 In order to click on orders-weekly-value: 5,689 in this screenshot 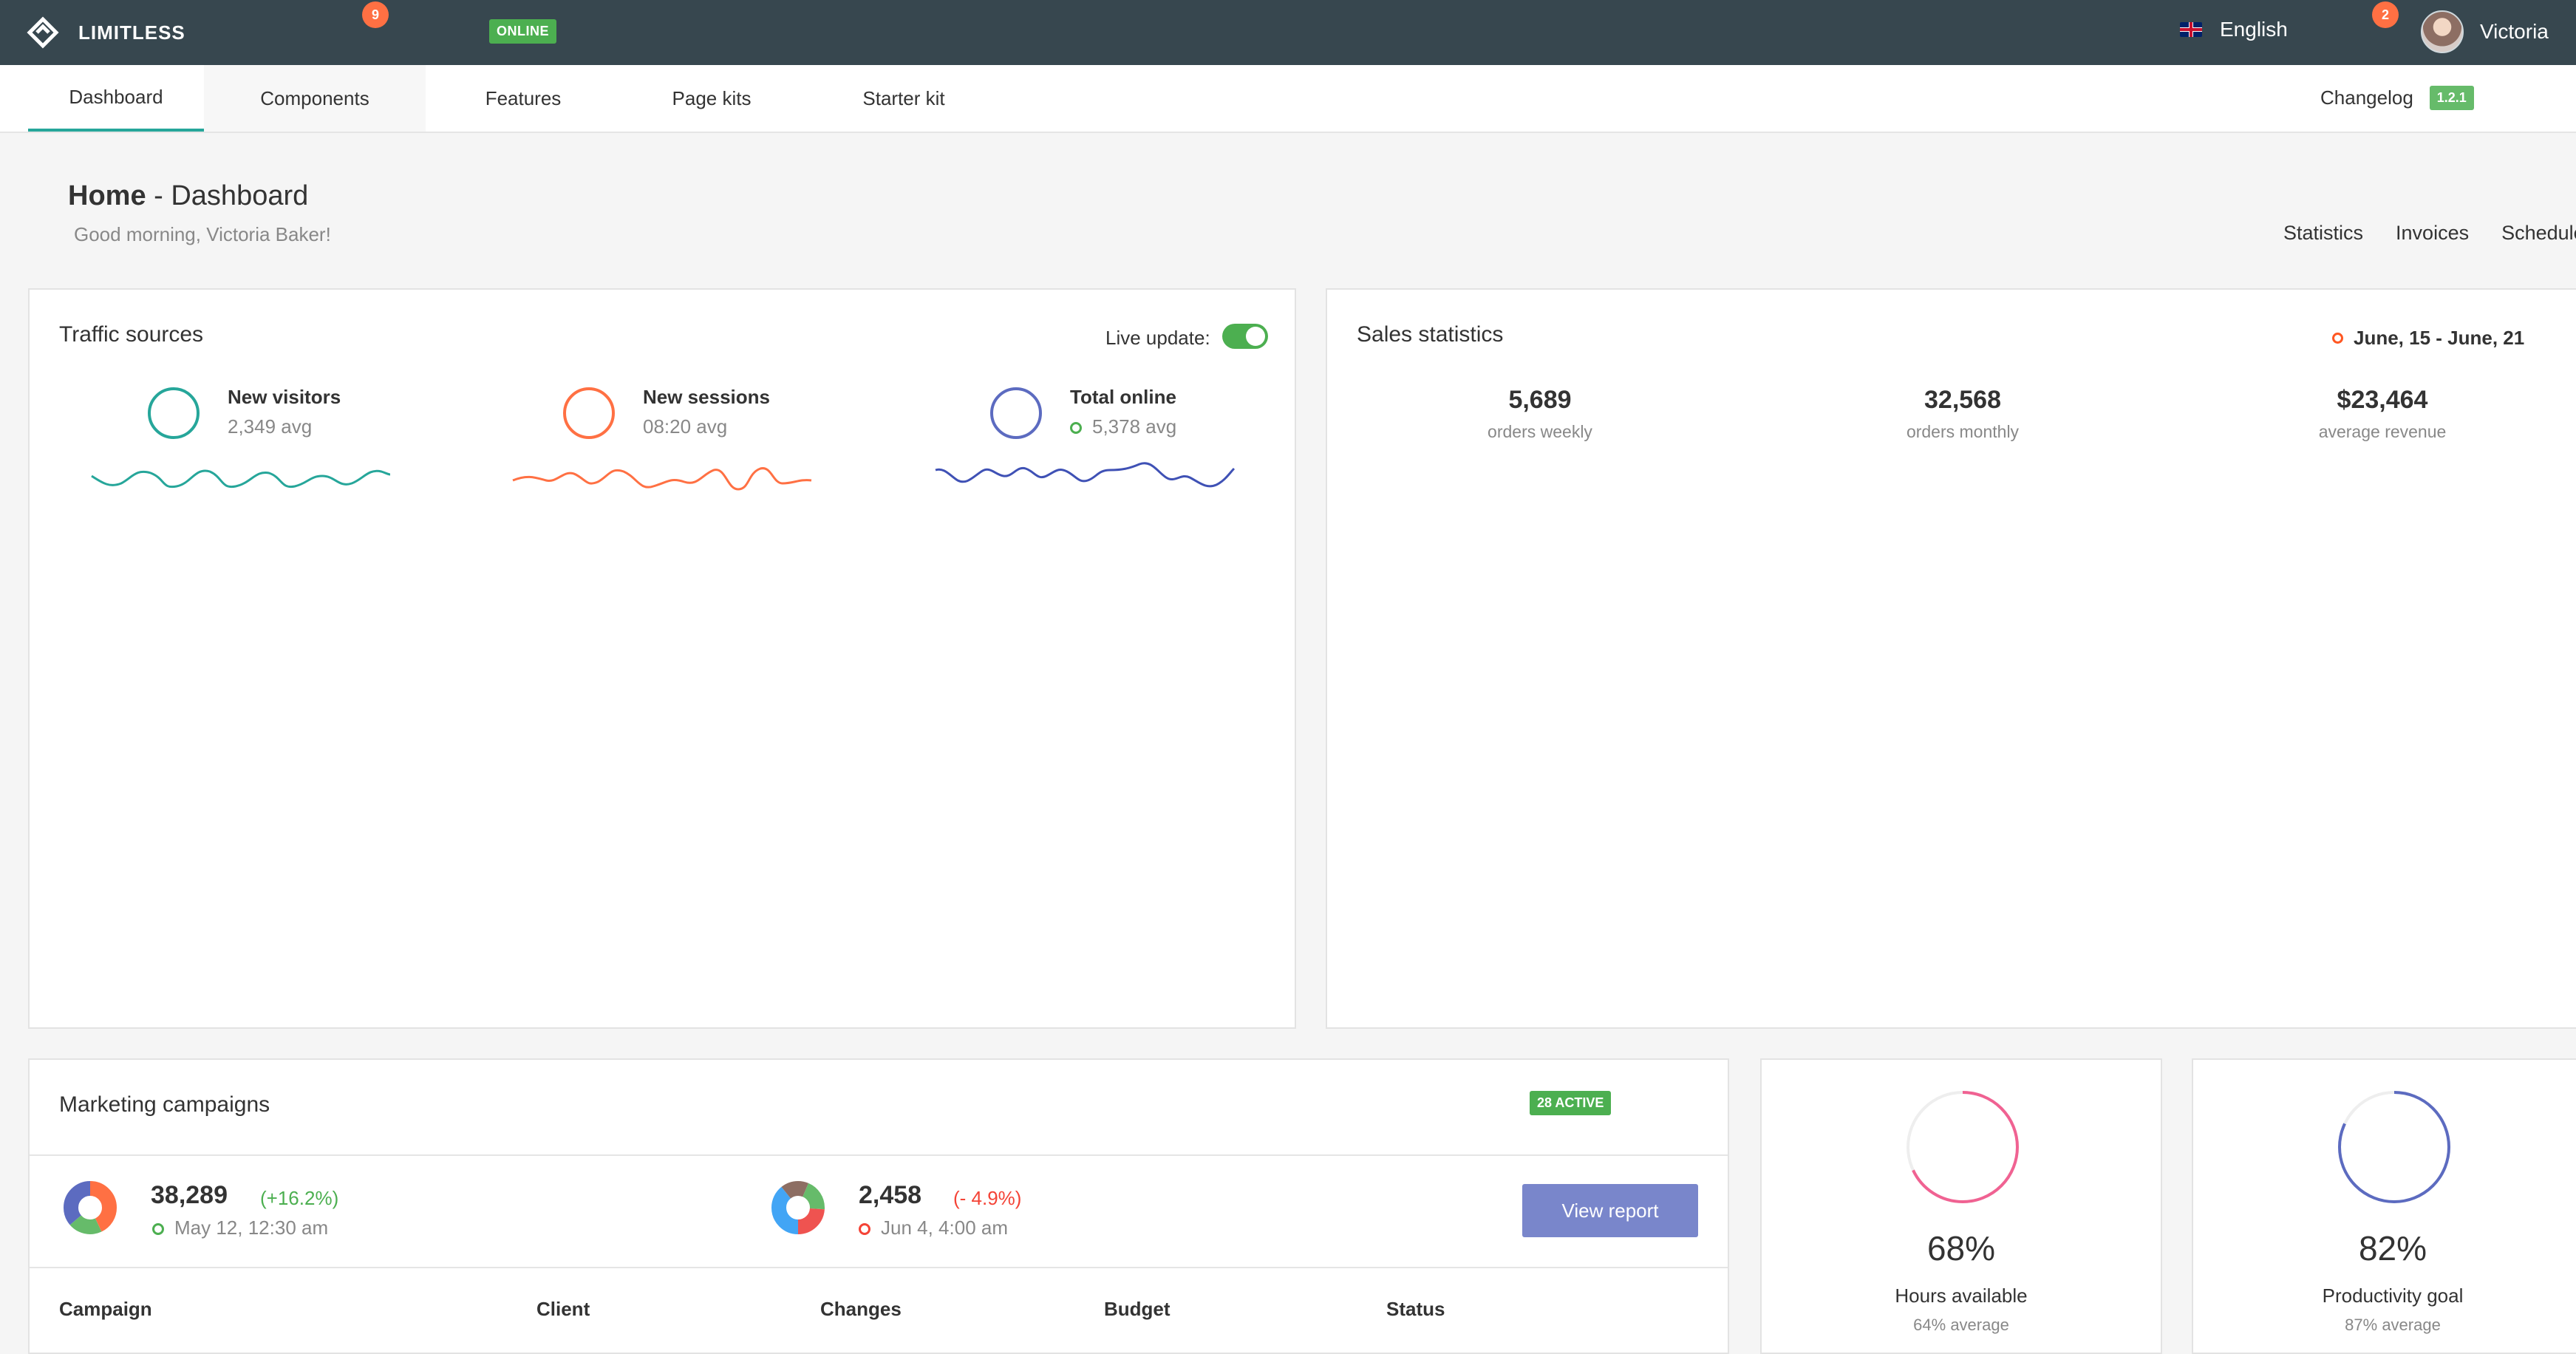, I will do `click(1540, 400)`.